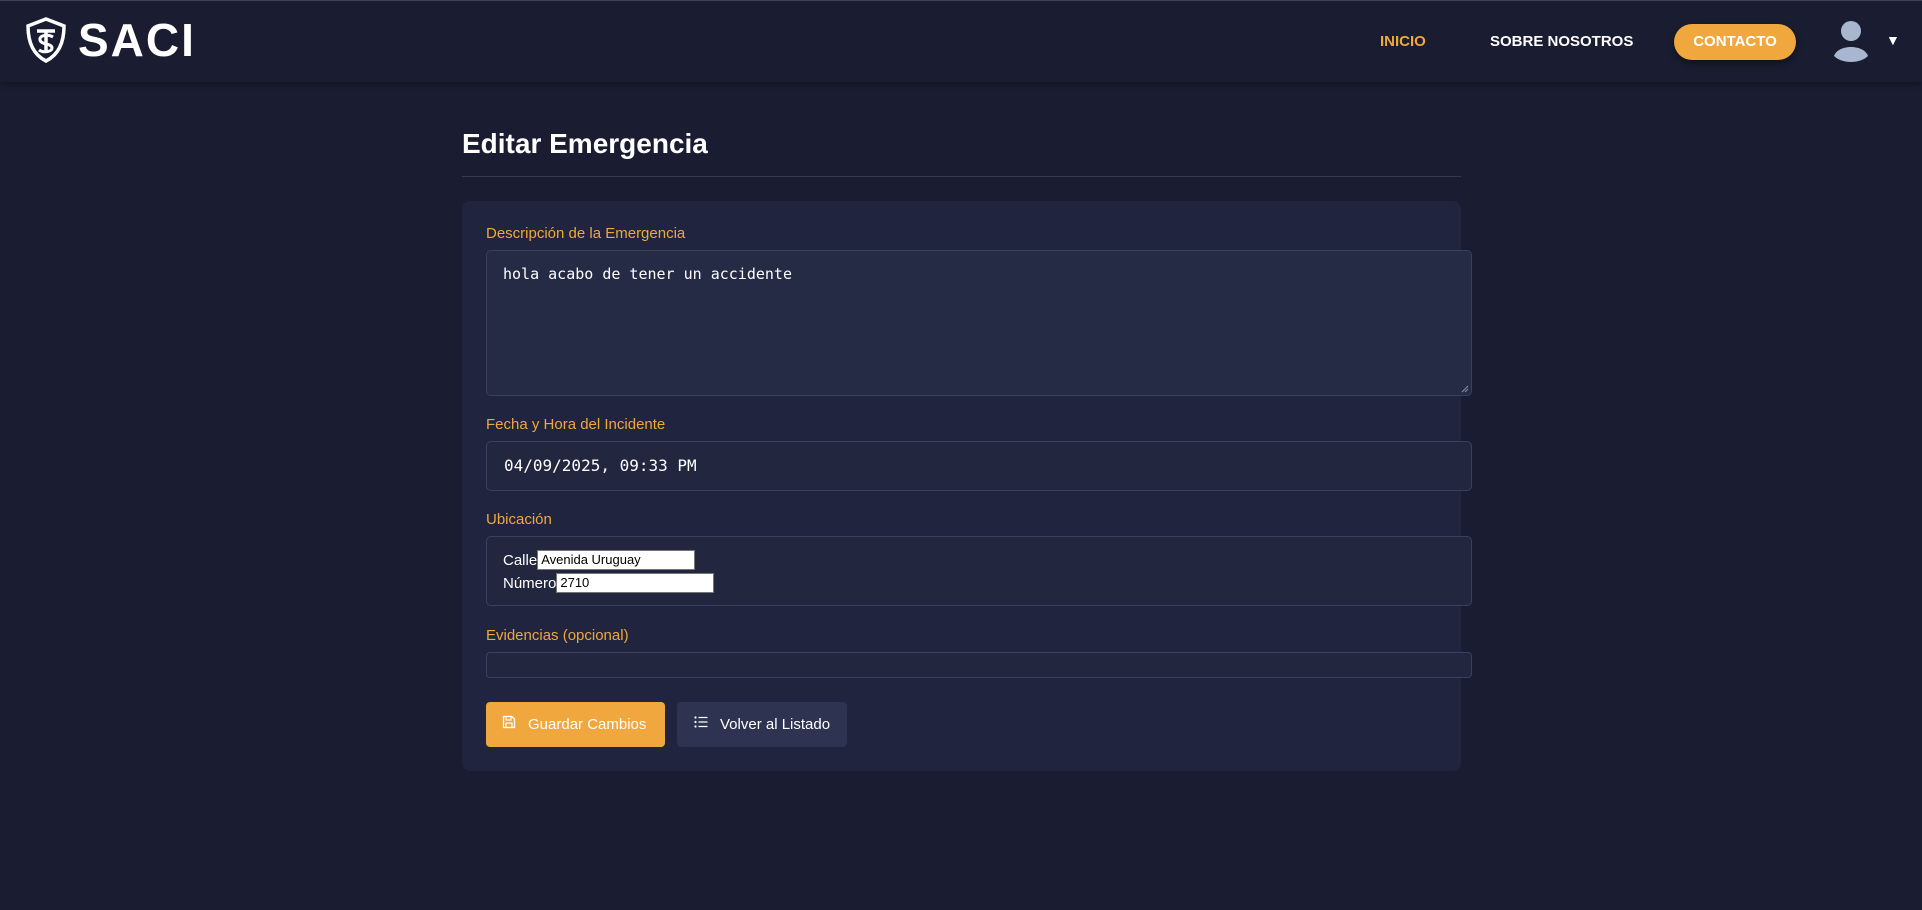 Image resolution: width=1922 pixels, height=910 pixels. What do you see at coordinates (586, 233) in the screenshot?
I see `descripcion-label: Descripción de la Emergencia` at bounding box center [586, 233].